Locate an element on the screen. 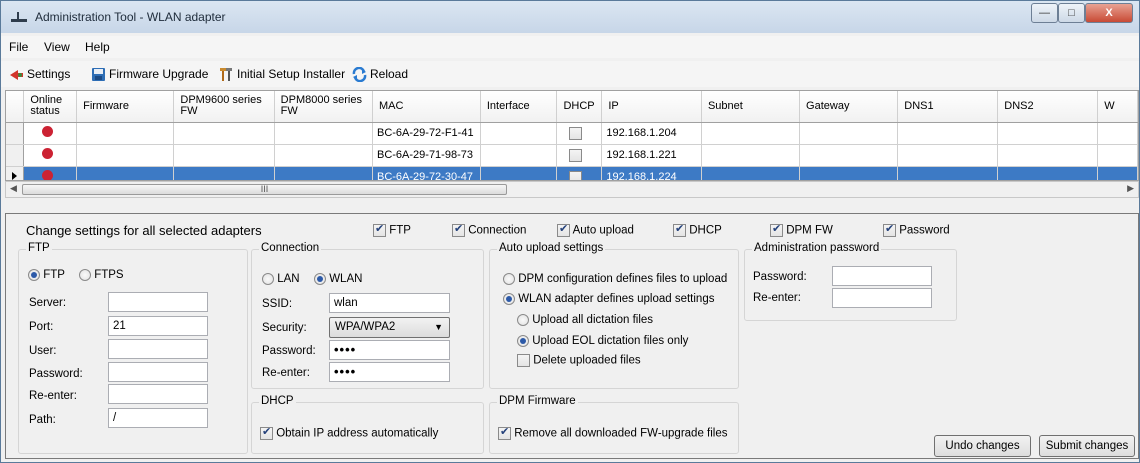  ftp-path-input: / is located at coordinates (158, 418).